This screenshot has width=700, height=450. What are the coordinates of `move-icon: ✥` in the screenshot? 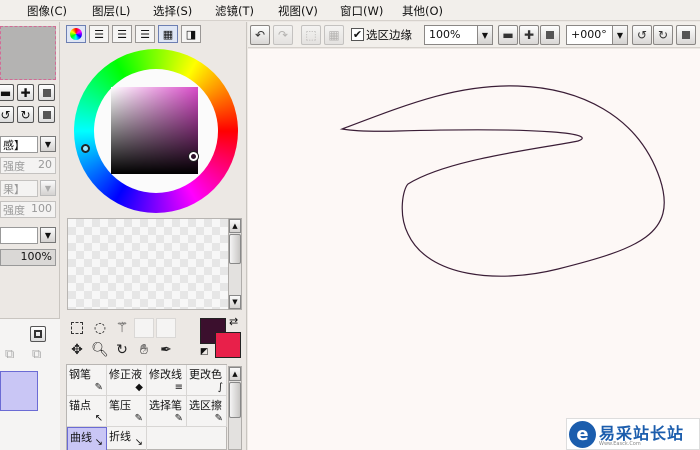 It's located at (77, 350).